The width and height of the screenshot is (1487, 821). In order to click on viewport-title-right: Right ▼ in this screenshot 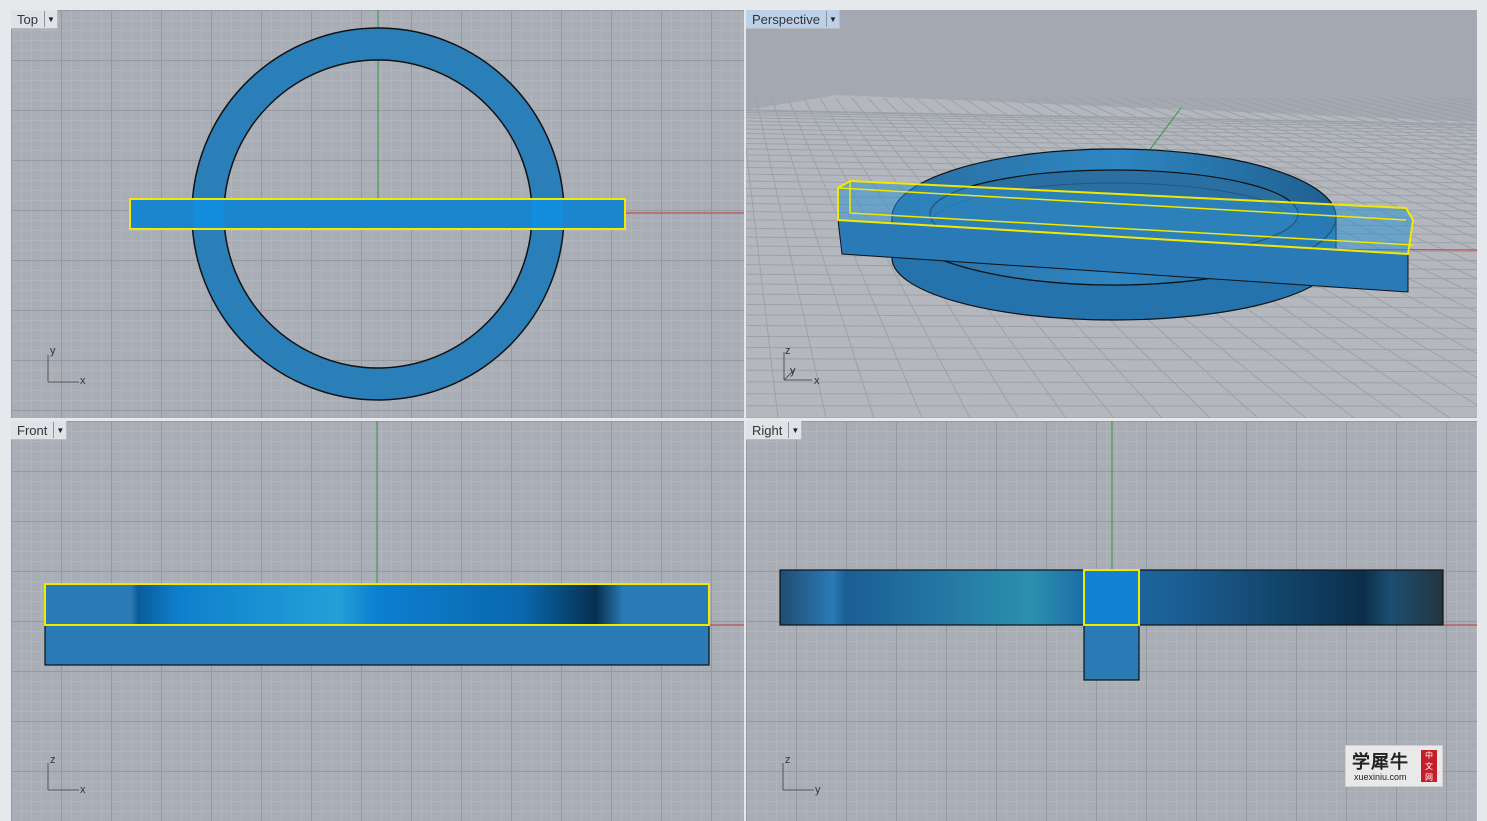, I will do `click(774, 430)`.